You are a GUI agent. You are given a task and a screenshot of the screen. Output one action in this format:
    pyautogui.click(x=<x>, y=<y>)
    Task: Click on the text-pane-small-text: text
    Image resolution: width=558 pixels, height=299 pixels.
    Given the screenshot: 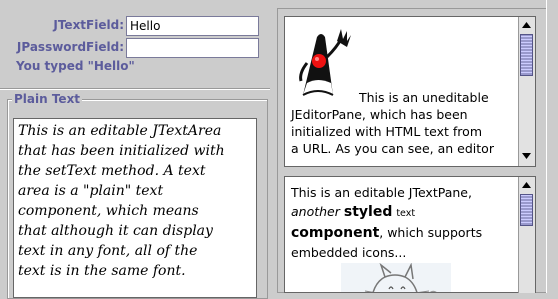 What is the action you would take?
    pyautogui.click(x=406, y=213)
    